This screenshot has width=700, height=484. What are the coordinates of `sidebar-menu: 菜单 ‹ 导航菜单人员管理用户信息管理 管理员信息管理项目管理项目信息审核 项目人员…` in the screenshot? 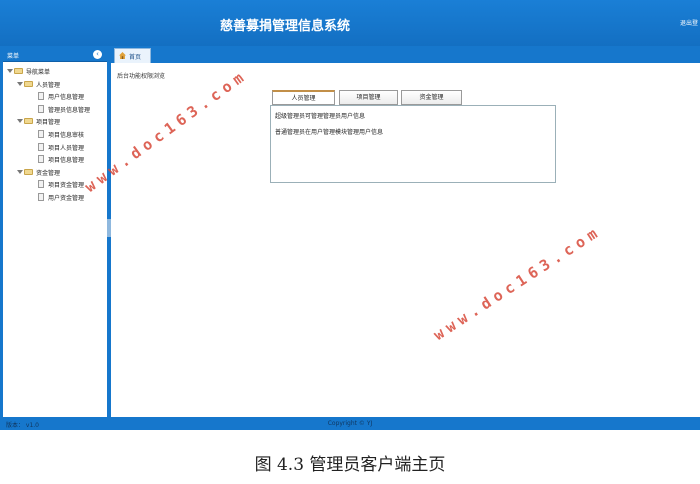 It's located at (55, 232).